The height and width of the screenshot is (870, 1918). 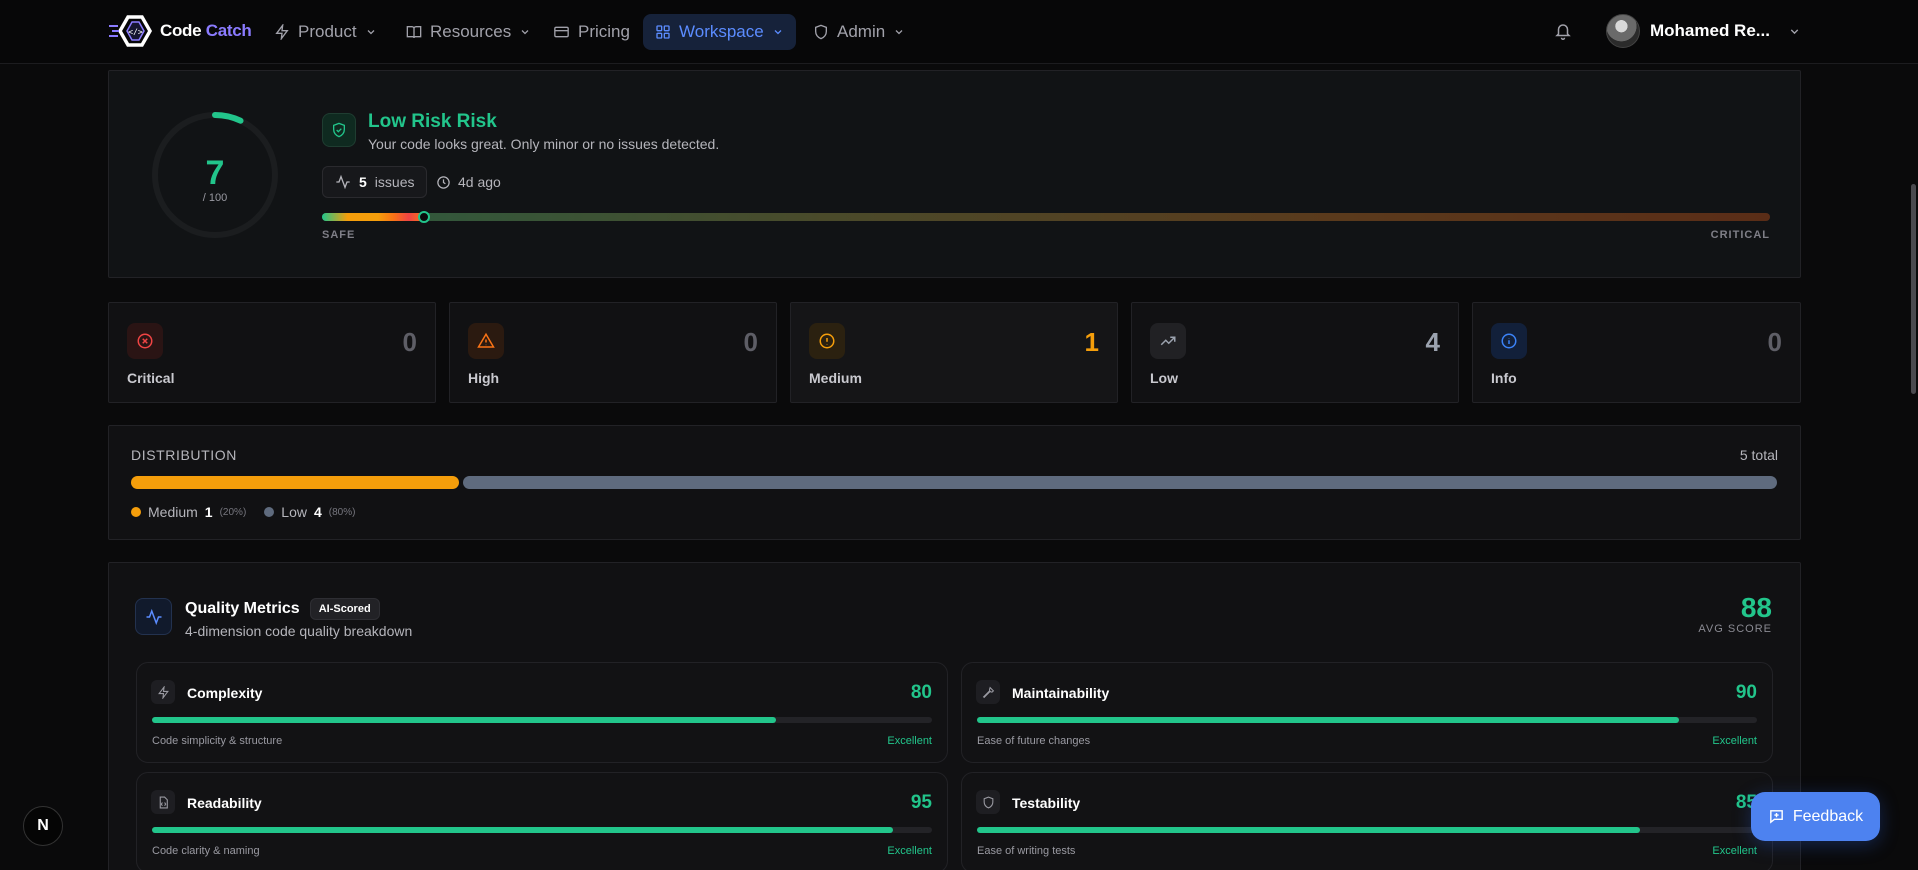 What do you see at coordinates (1913, 289) in the screenshot?
I see `scrollbar-thumb` at bounding box center [1913, 289].